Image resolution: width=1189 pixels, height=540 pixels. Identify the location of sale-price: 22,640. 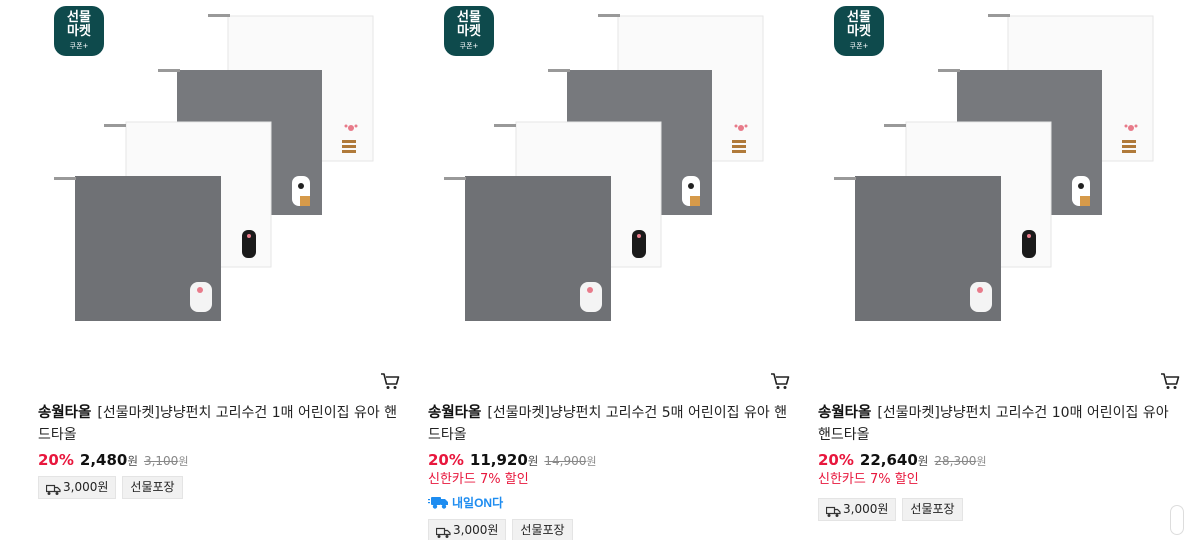
(888, 460).